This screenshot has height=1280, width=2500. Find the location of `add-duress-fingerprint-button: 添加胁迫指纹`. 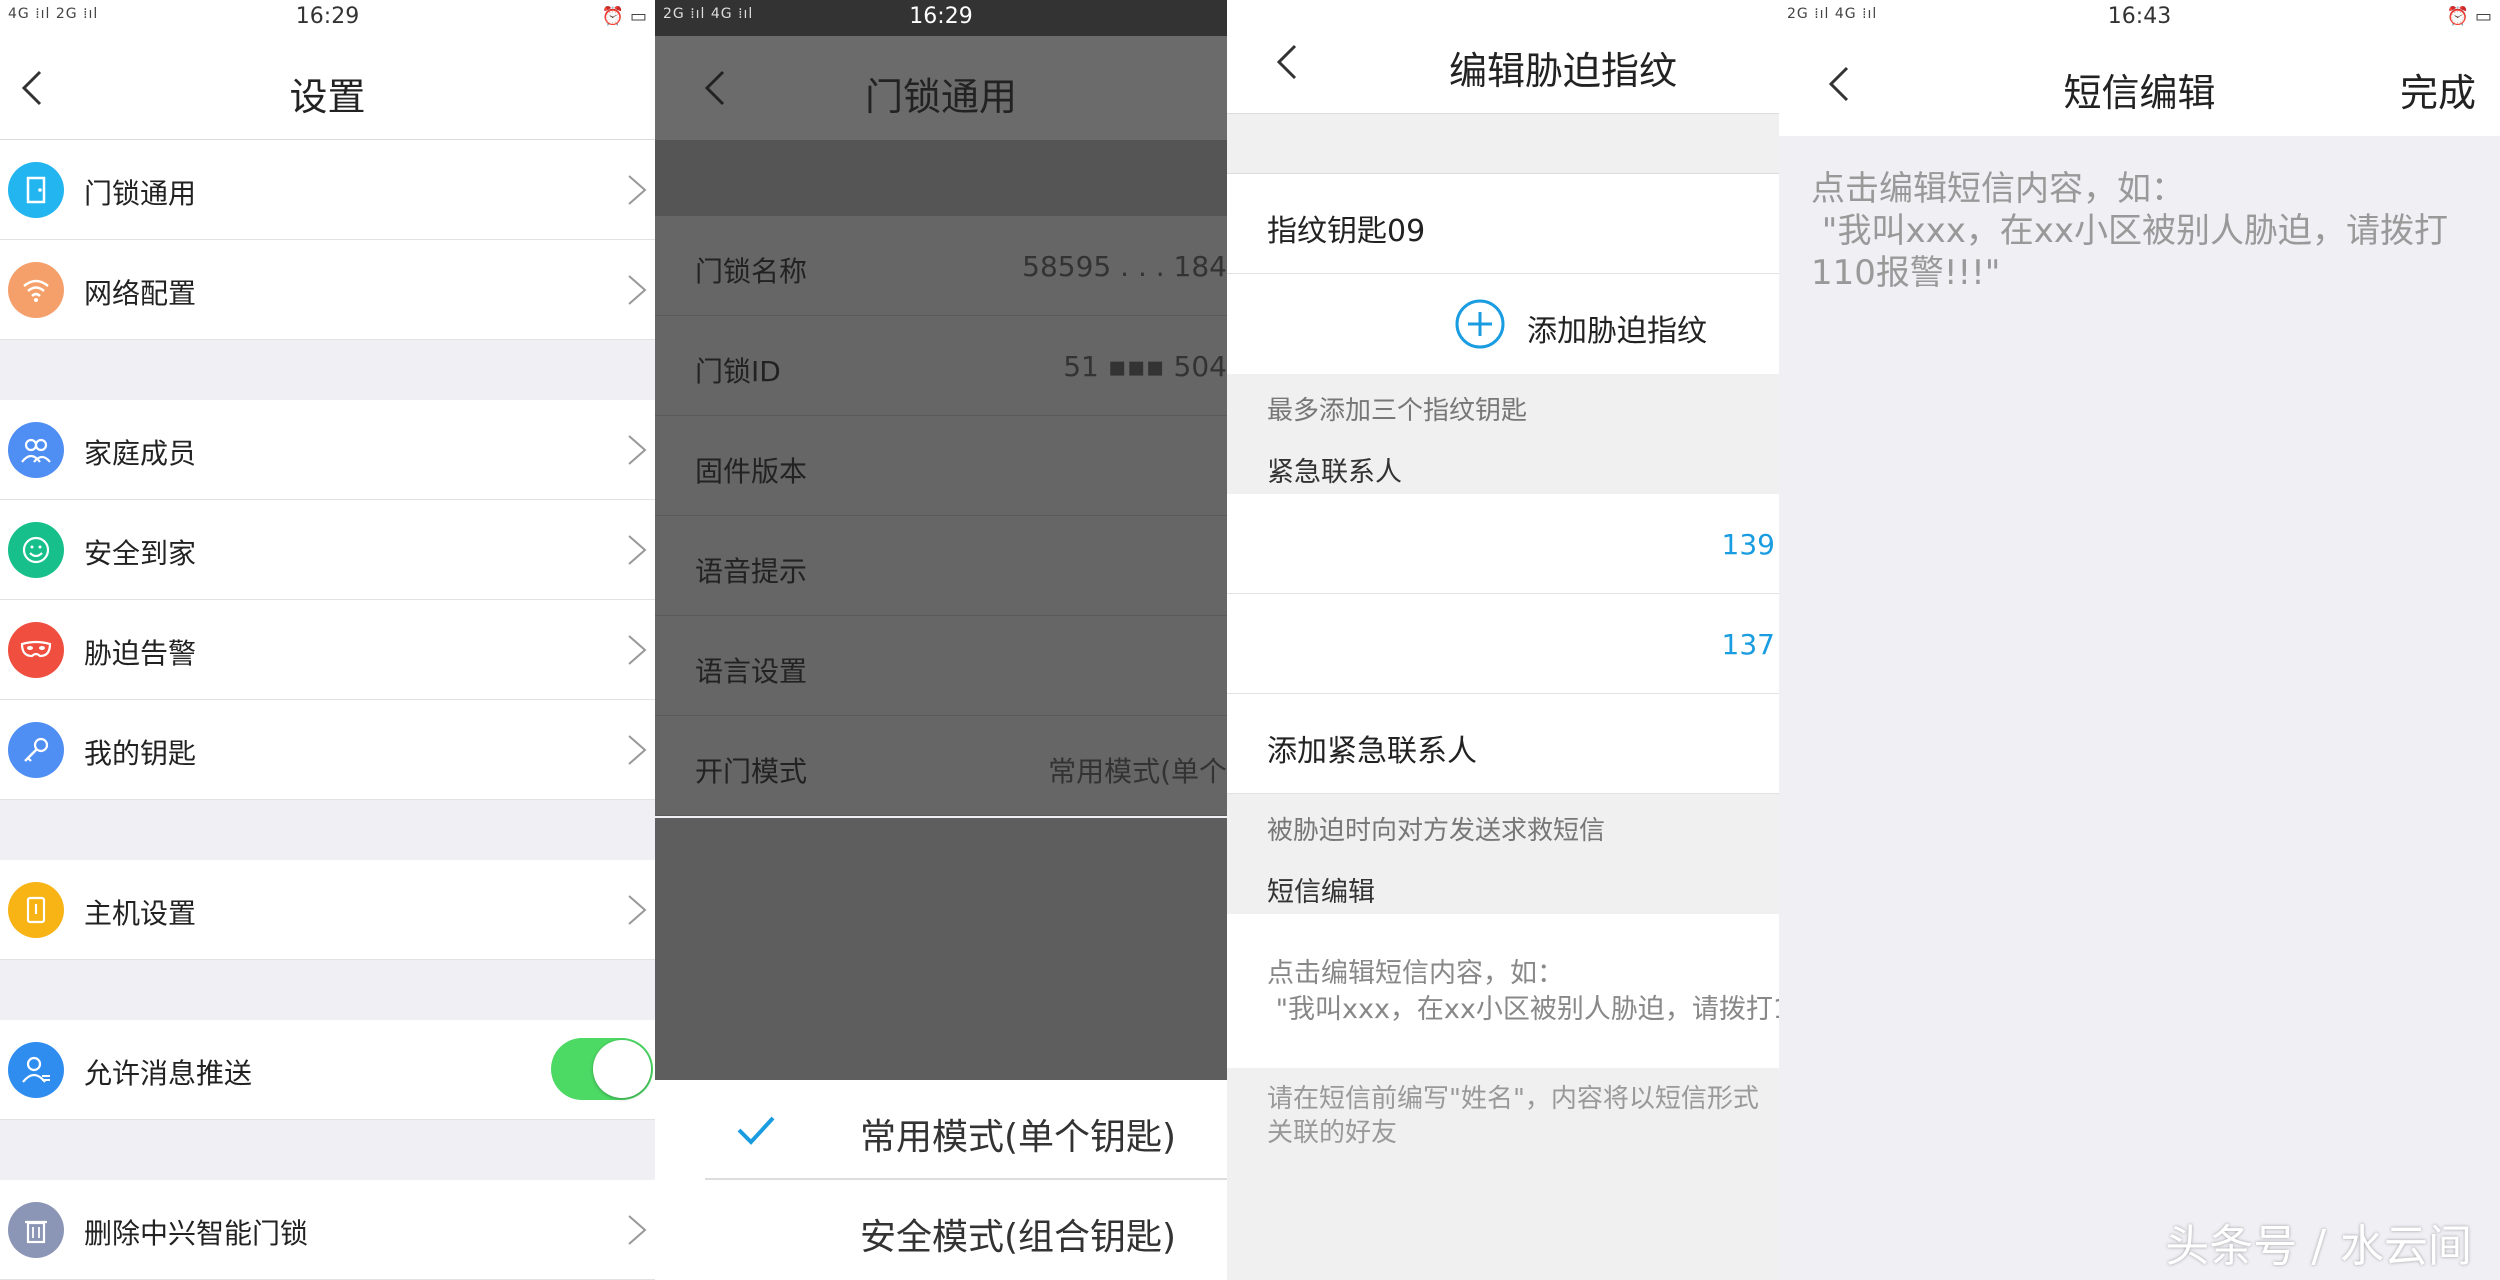

add-duress-fingerprint-button: 添加胁迫指纹 is located at coordinates (1503, 324).